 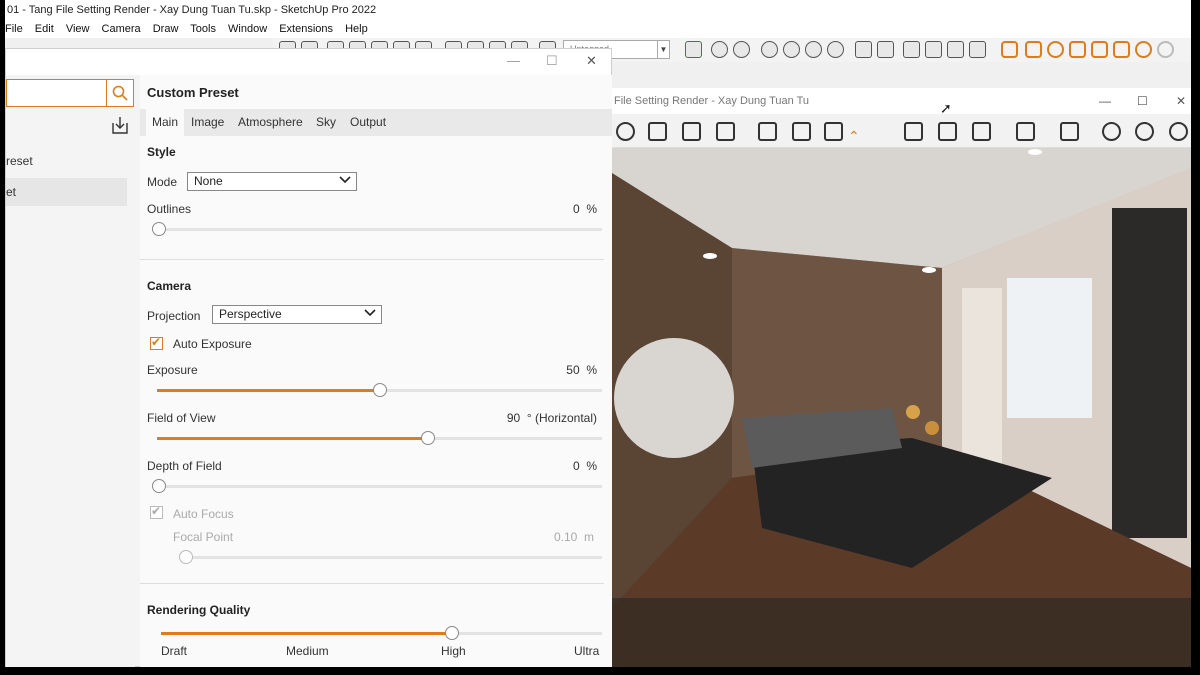 What do you see at coordinates (453, 651) in the screenshot?
I see `quality-label-high: High` at bounding box center [453, 651].